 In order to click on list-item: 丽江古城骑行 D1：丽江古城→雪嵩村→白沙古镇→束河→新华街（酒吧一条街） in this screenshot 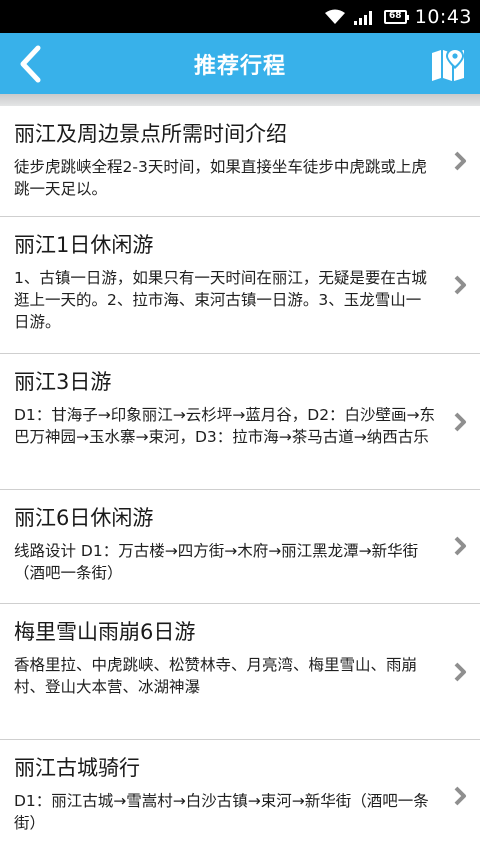, I will do `click(240, 797)`.